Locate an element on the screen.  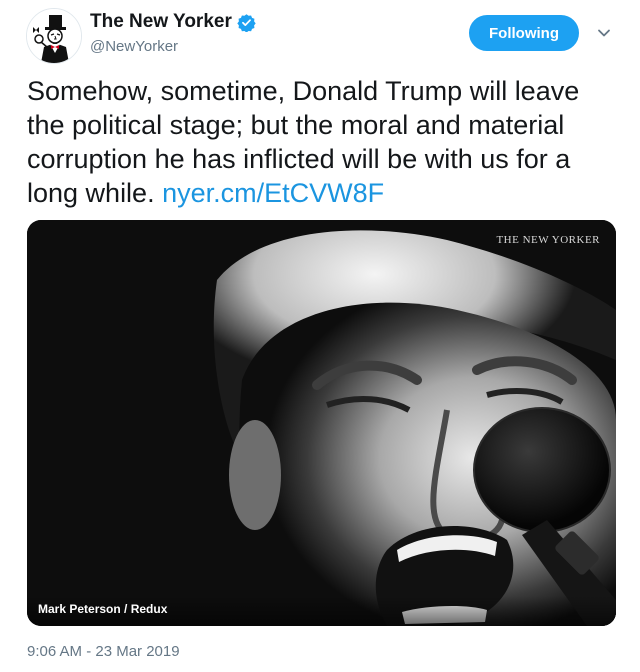
photo-credit: Mark Peterson / Redux is located at coordinates (103, 609).